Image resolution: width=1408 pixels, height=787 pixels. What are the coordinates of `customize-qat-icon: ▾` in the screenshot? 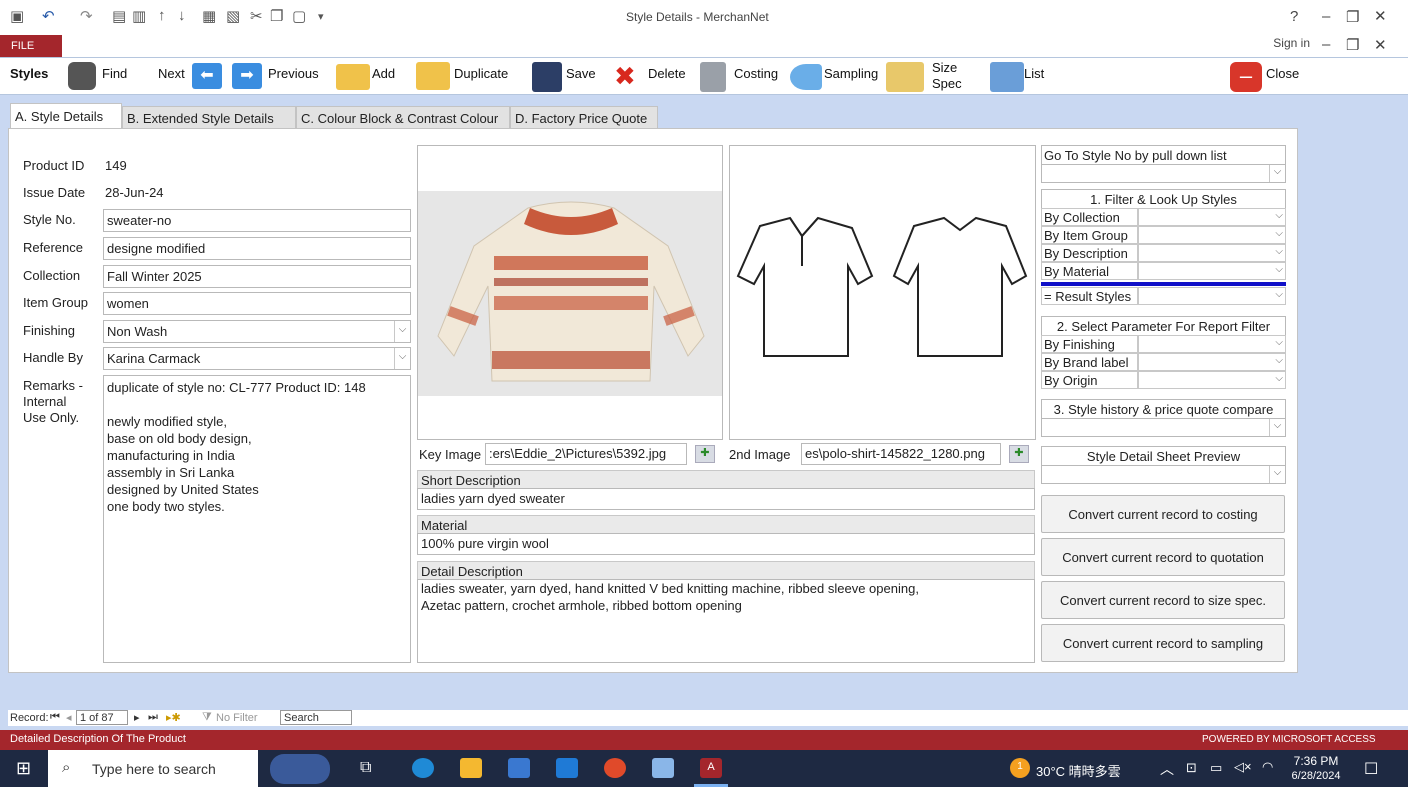 It's located at (321, 16).